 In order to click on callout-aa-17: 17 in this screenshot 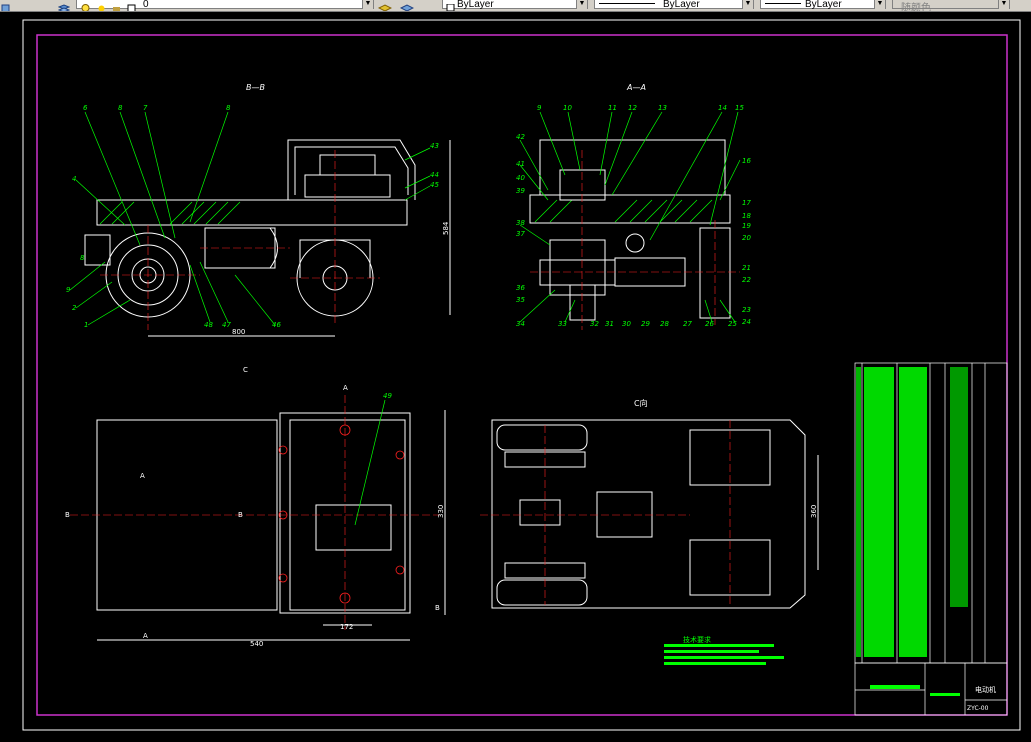, I will do `click(746, 203)`.